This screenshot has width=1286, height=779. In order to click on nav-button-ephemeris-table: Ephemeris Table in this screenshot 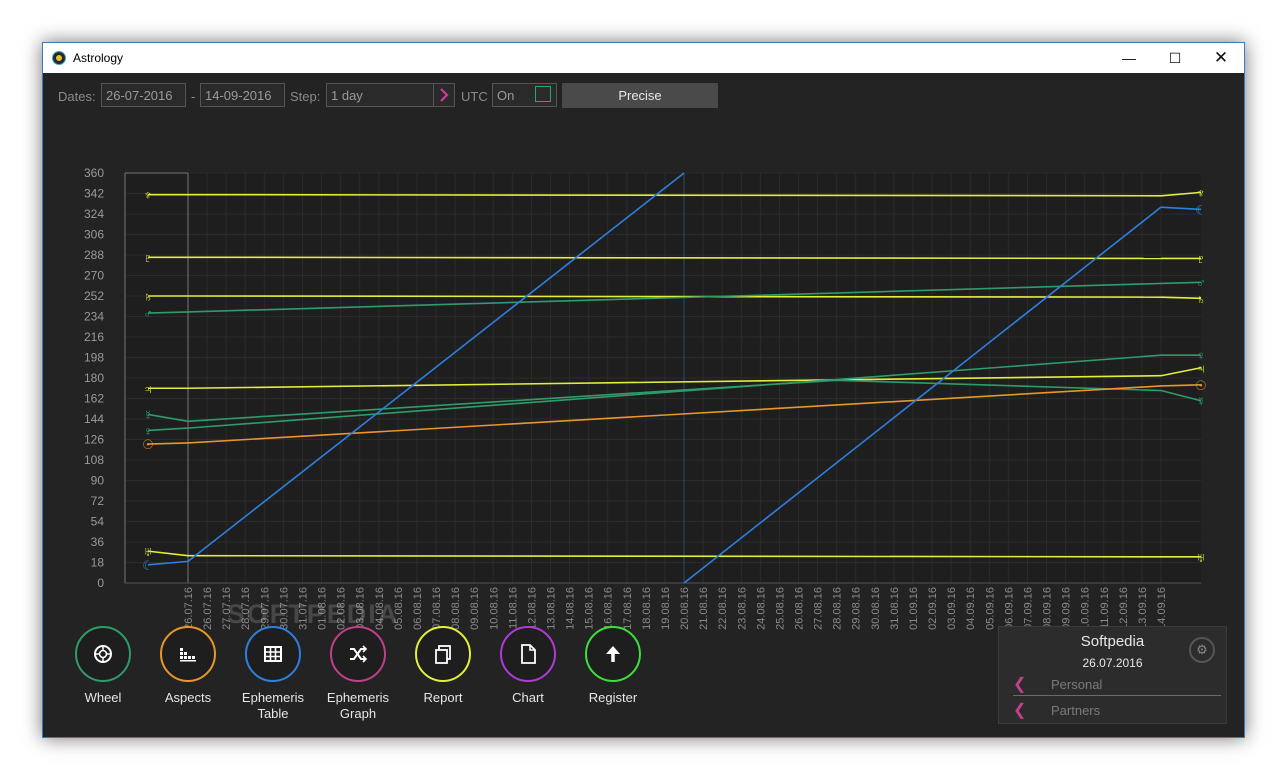, I will do `click(273, 674)`.